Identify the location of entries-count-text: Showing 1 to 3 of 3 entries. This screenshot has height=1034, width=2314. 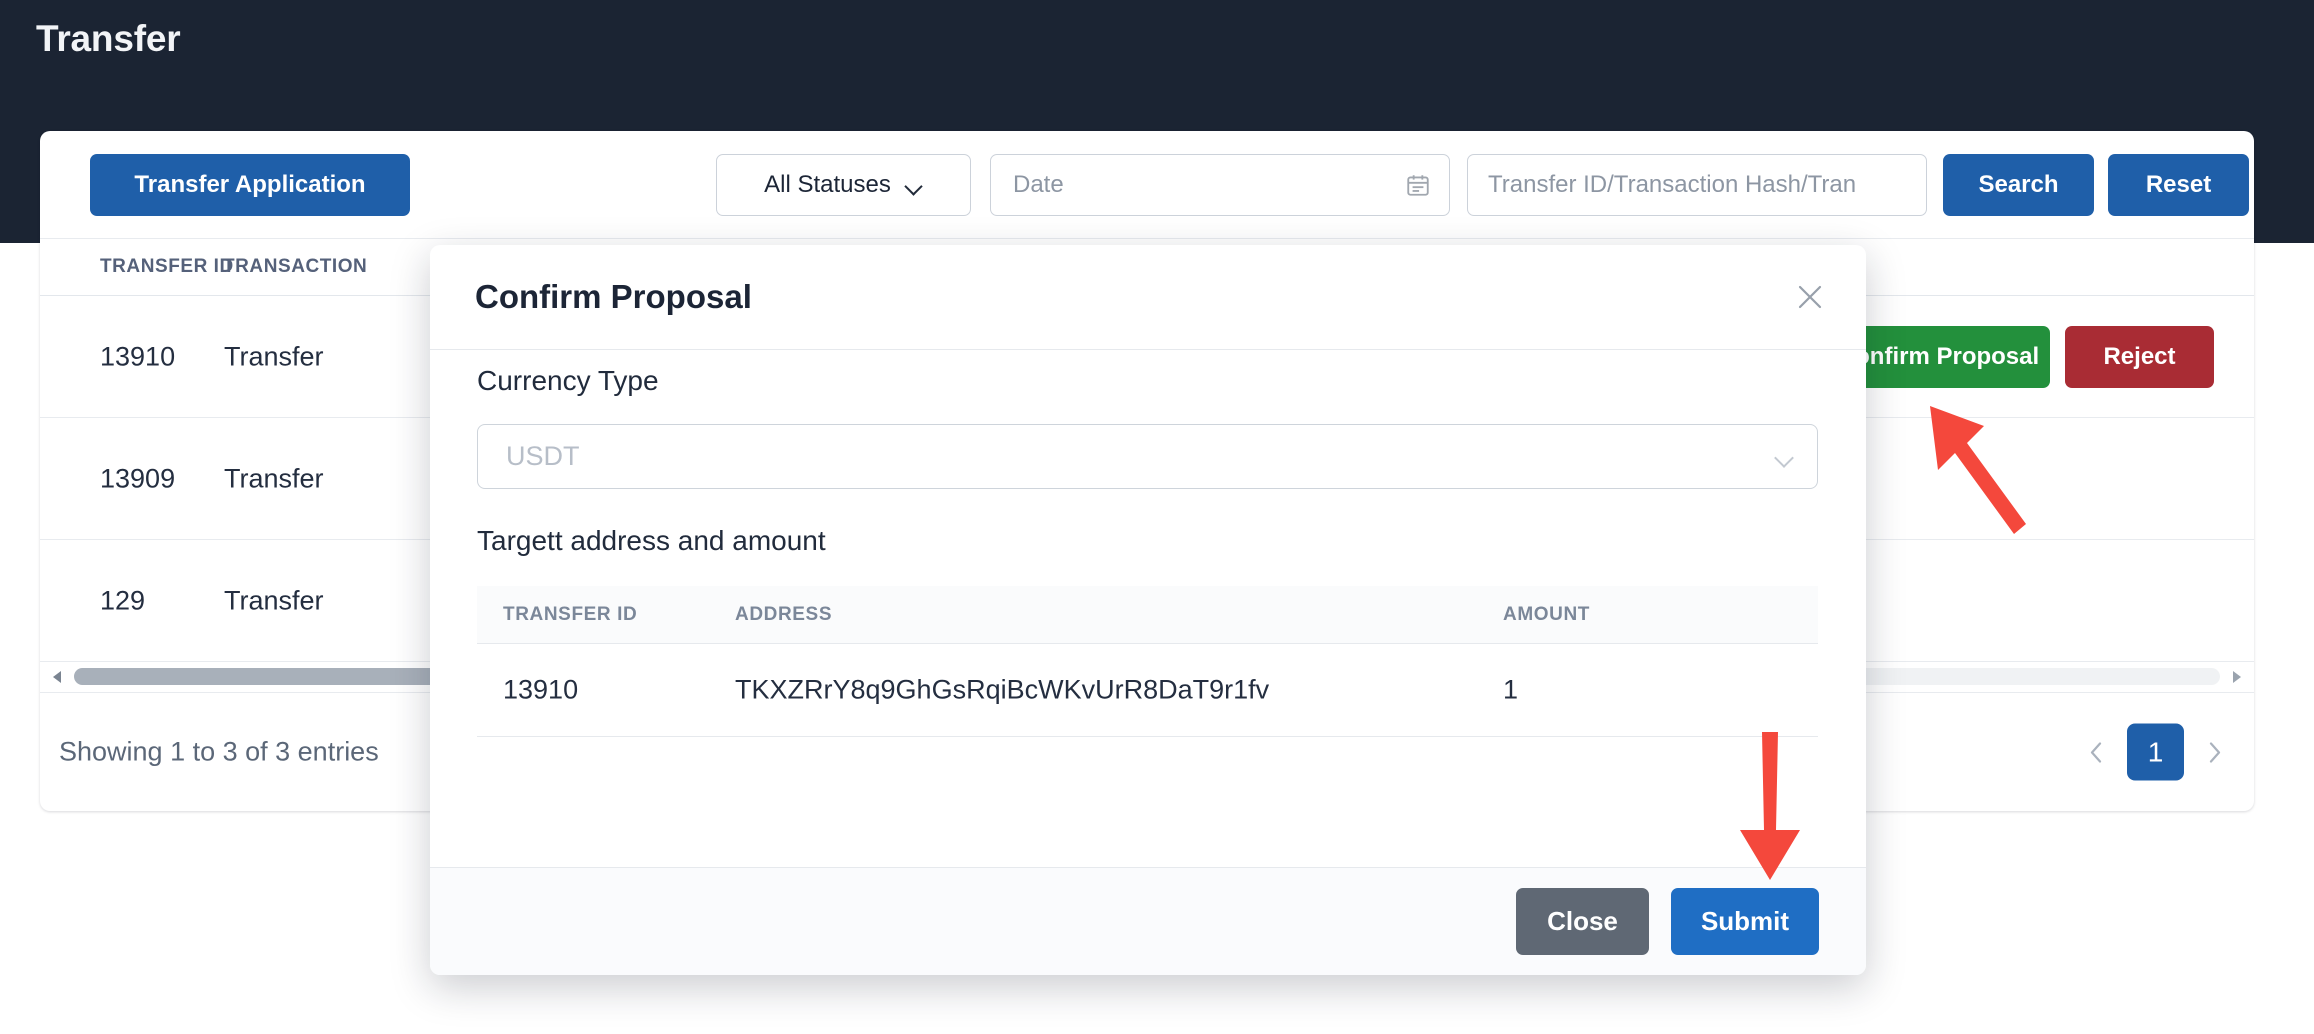
(219, 751).